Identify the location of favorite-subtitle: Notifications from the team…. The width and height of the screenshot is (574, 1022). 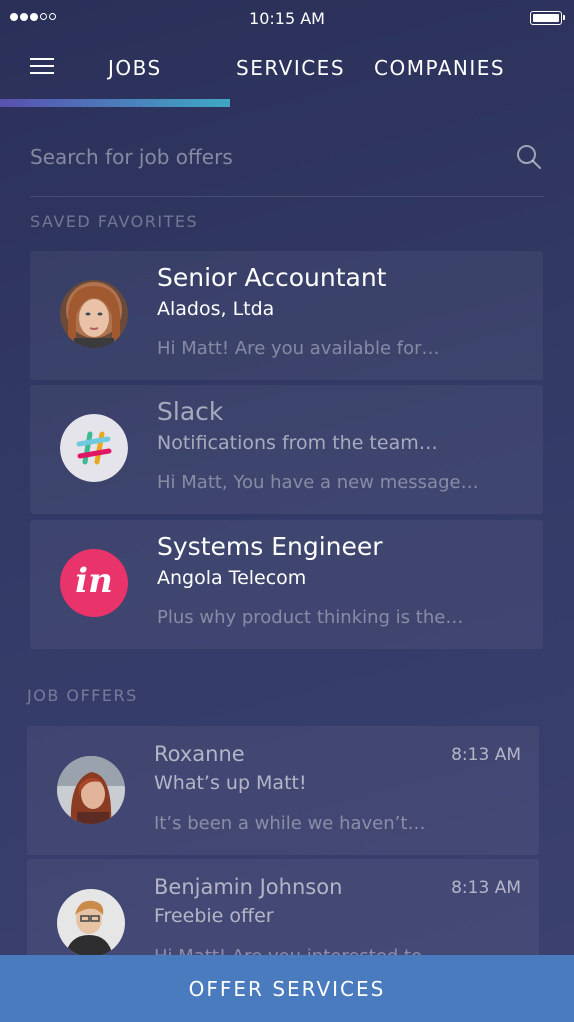
(297, 443).